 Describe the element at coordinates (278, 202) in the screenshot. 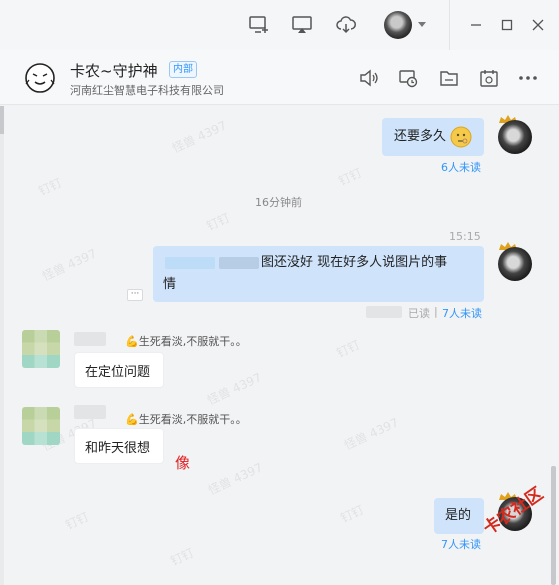

I see `time-divider: 16分钟前` at that location.